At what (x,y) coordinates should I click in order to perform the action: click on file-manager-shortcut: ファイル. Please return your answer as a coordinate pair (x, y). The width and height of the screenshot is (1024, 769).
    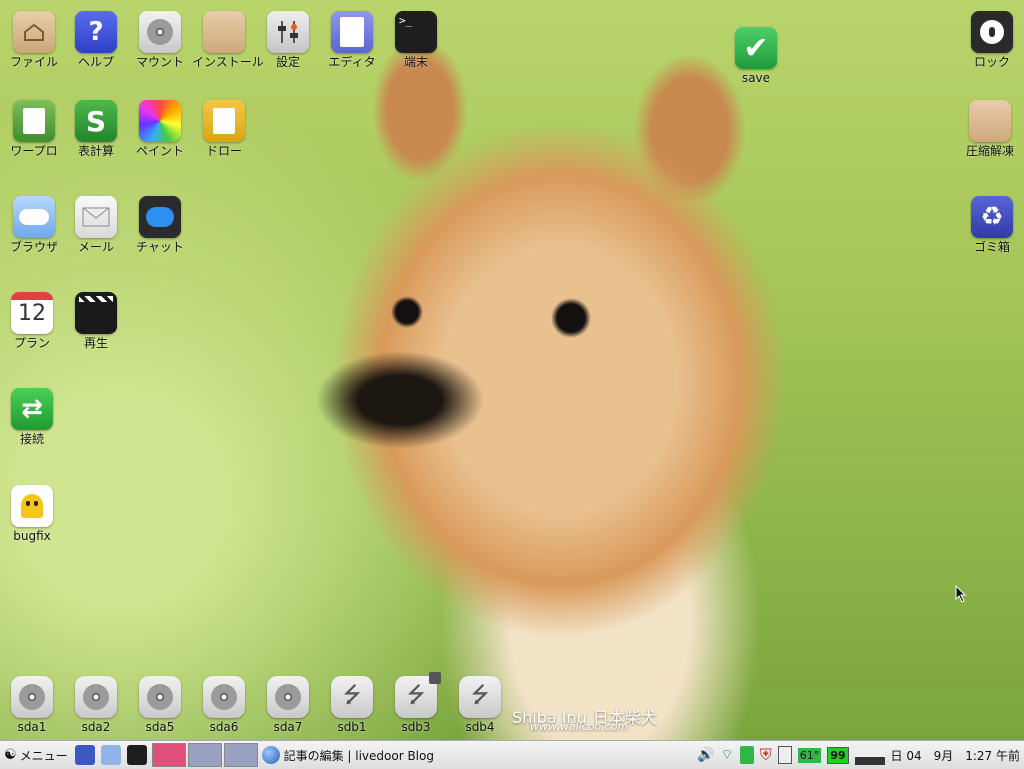
    Looking at the image, I should click on (34, 40).